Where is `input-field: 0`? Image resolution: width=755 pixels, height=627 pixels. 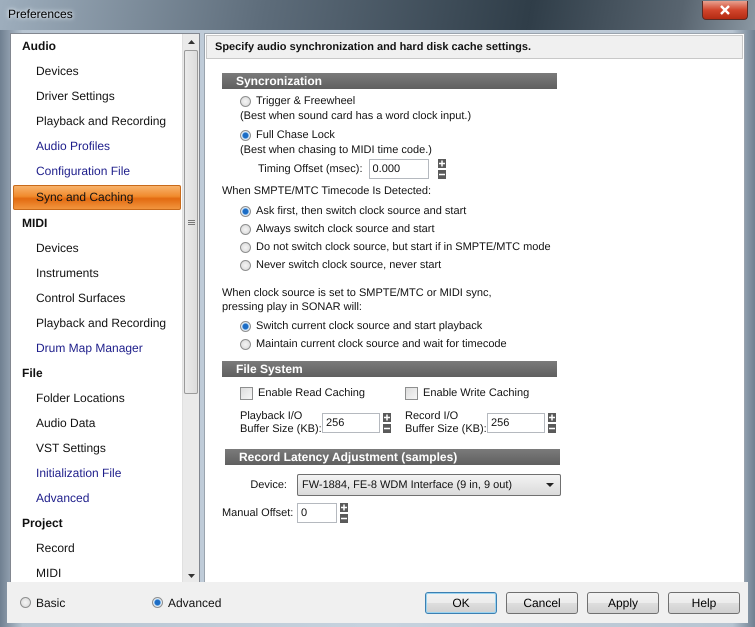 input-field: 0 is located at coordinates (317, 513).